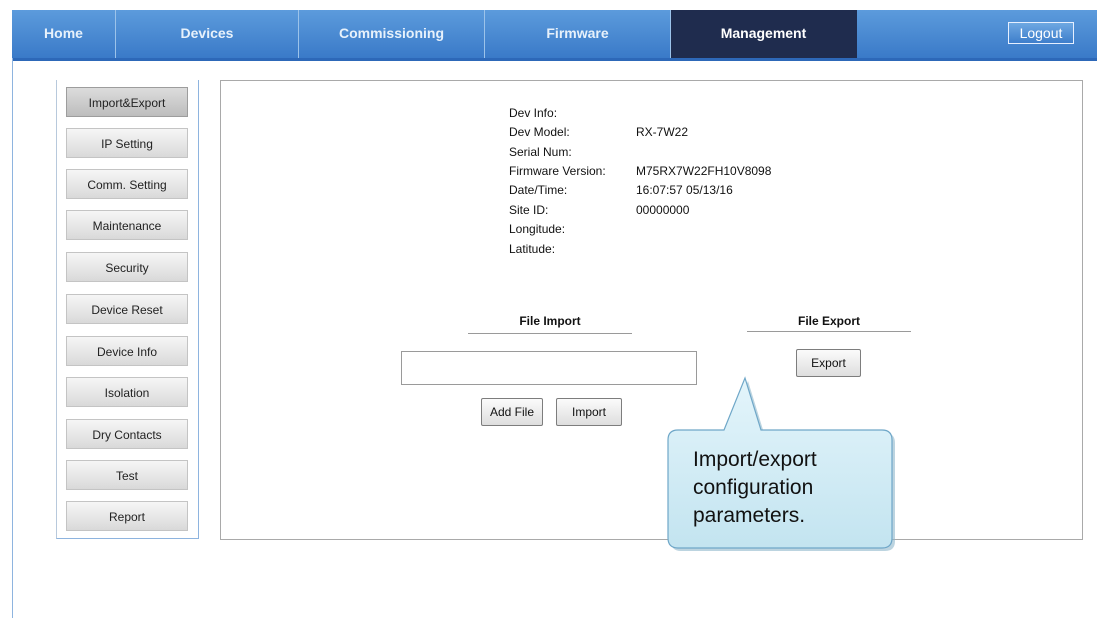 This screenshot has height=618, width=1097. I want to click on date-time-label: Date/Time:, so click(538, 190).